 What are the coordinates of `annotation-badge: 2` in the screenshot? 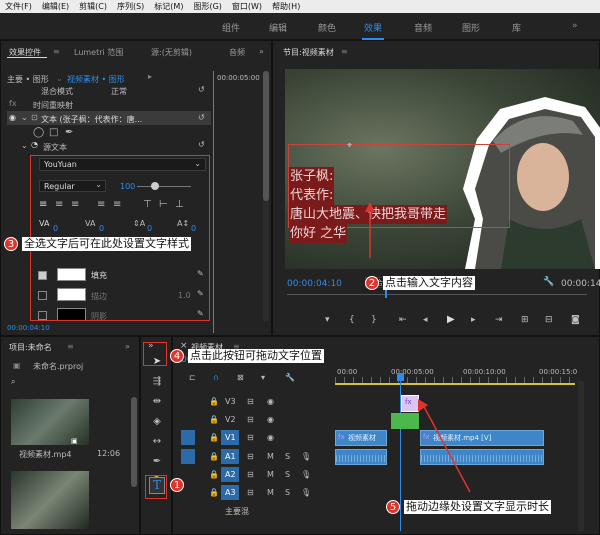 It's located at (372, 283).